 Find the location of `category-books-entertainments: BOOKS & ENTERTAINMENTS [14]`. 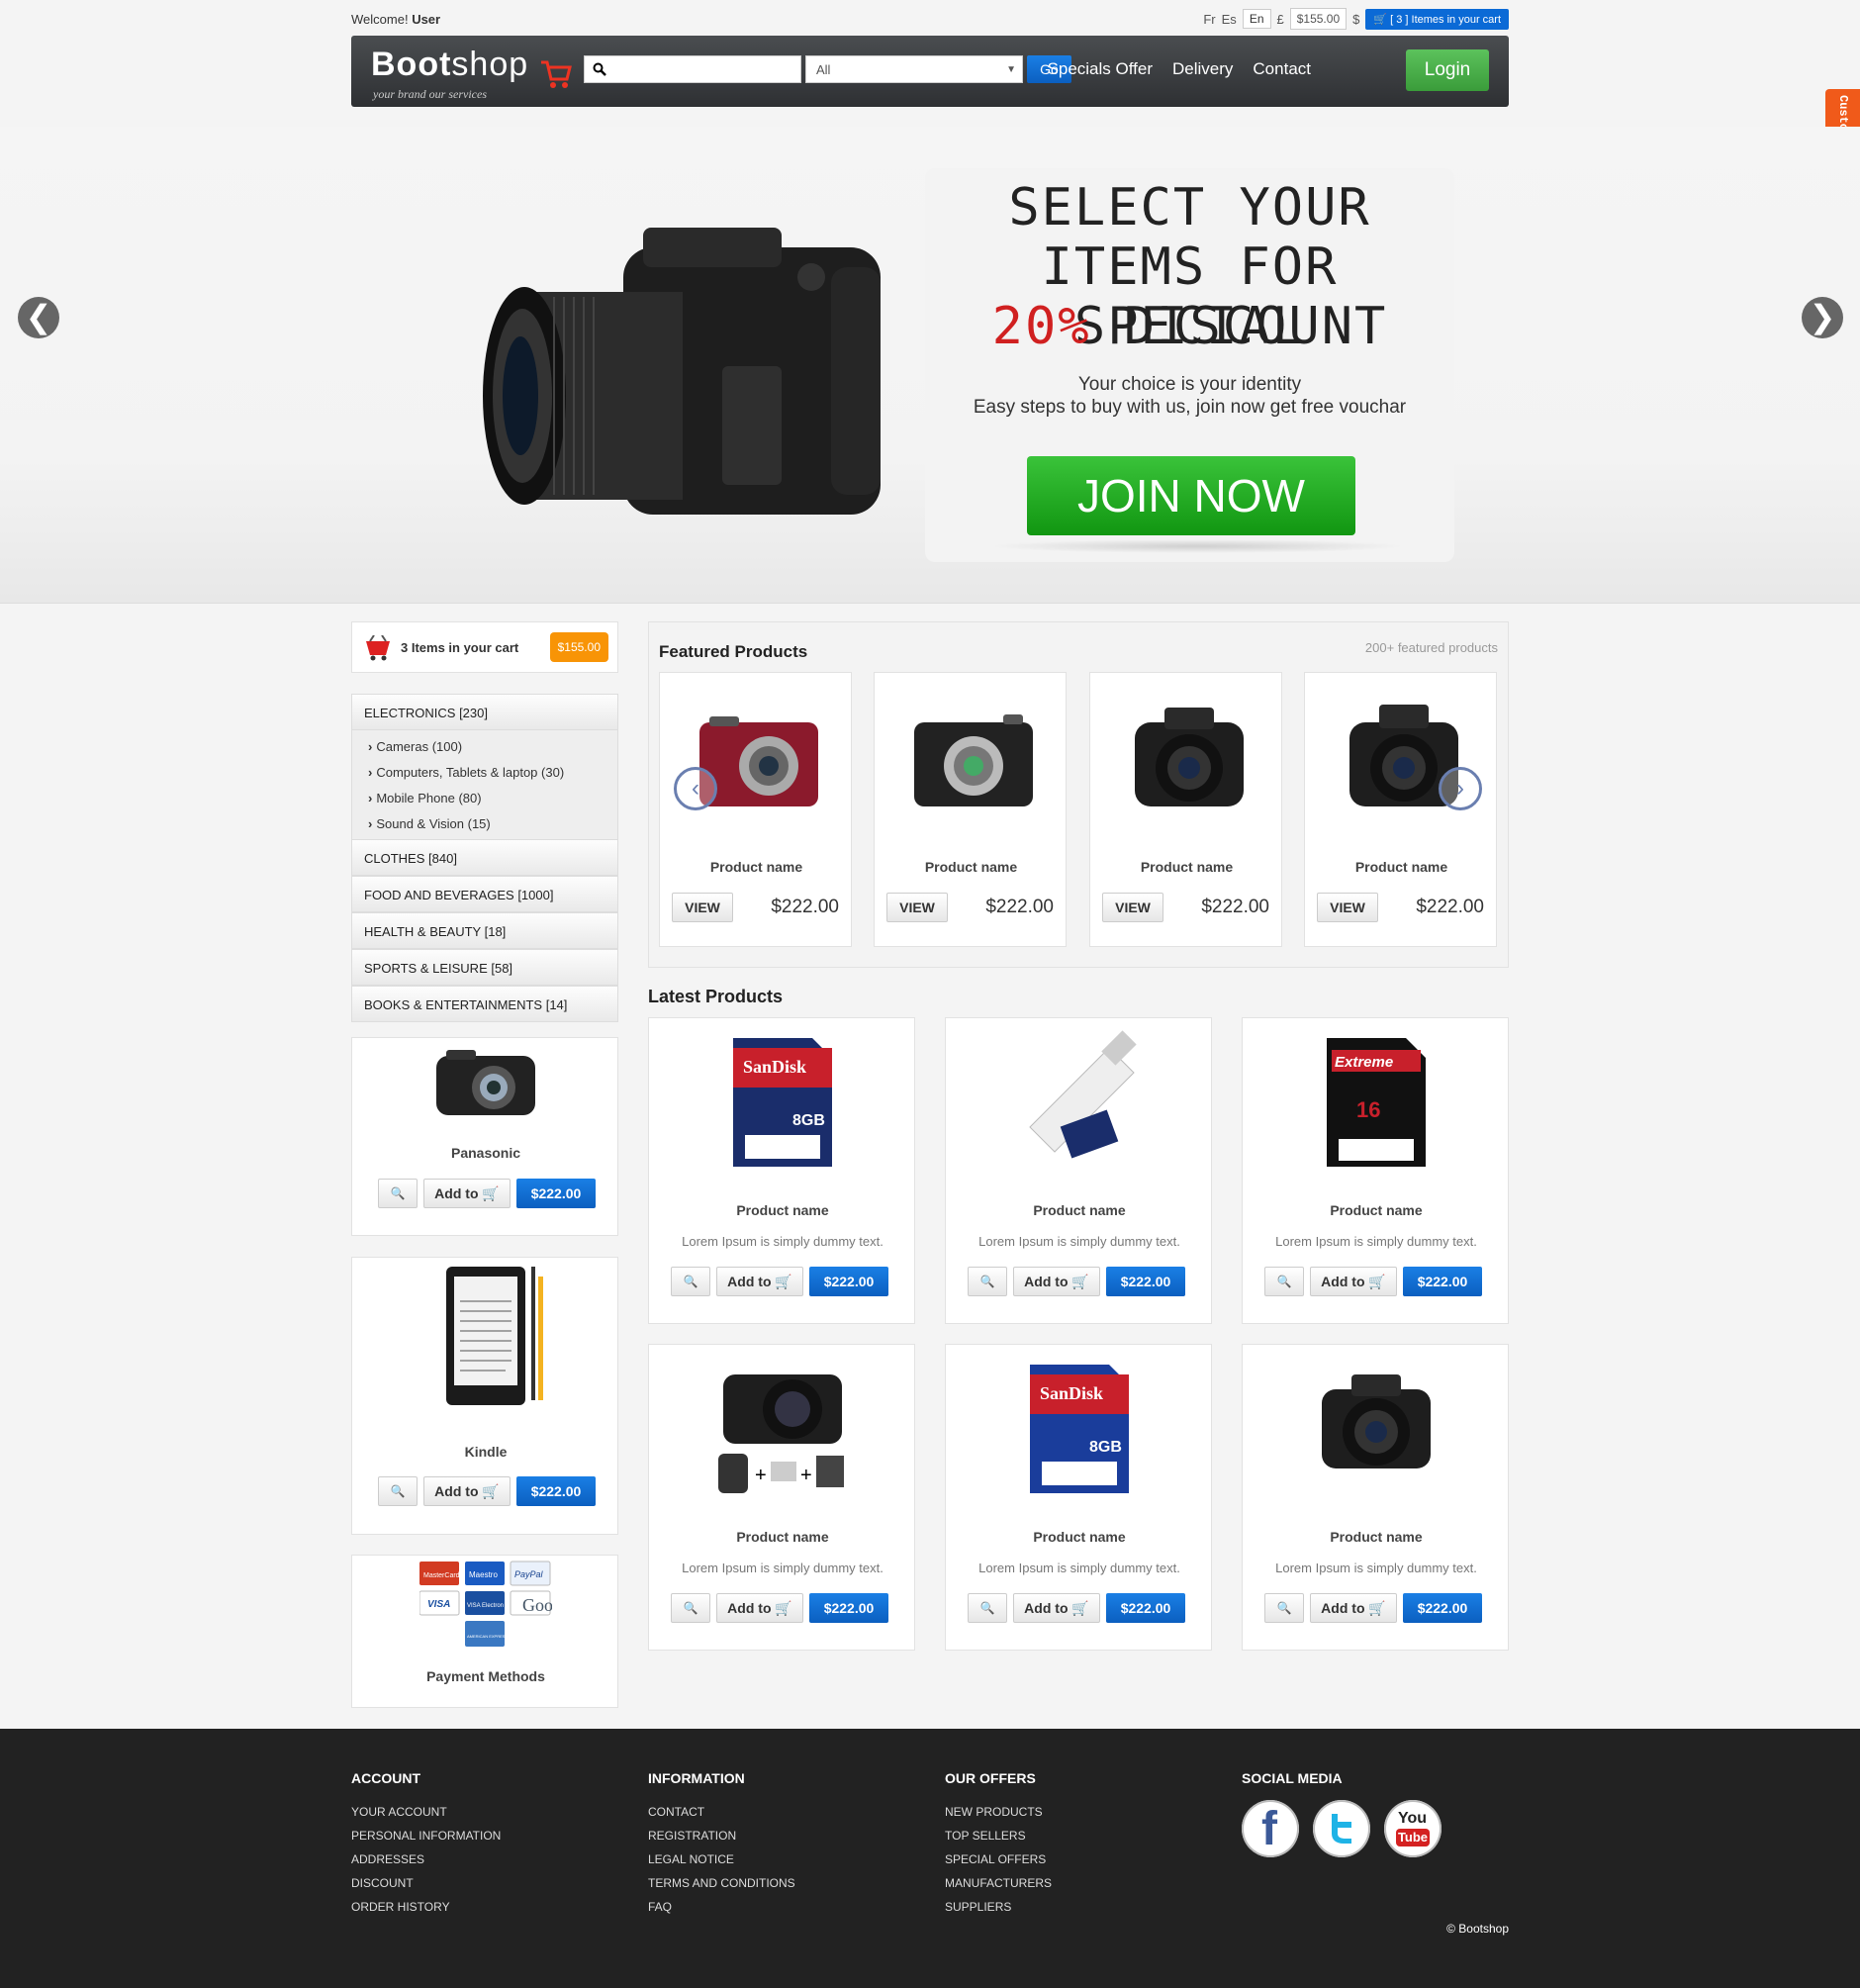

category-books-entertainments: BOOKS & ENTERTAINMENTS [14] is located at coordinates (484, 1004).